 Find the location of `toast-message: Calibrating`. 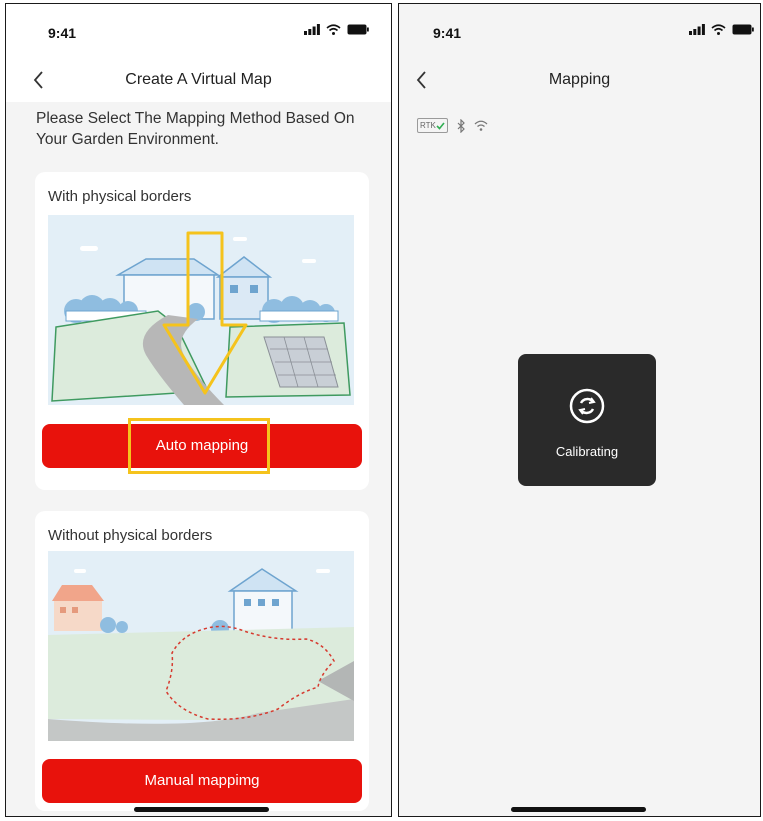

toast-message: Calibrating is located at coordinates (587, 451).